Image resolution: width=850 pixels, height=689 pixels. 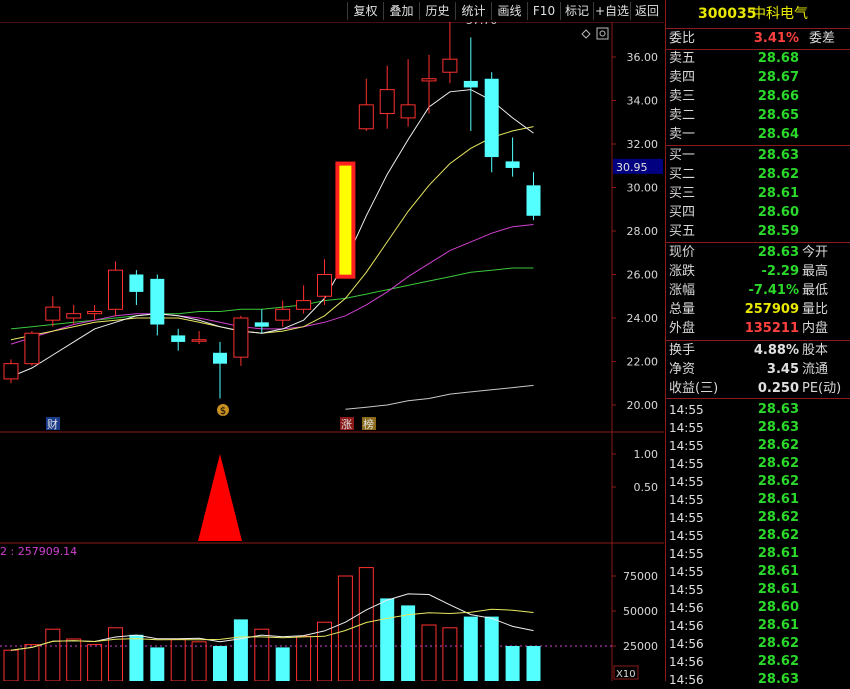 I want to click on bid-row-label: 买二, so click(x=682, y=174).